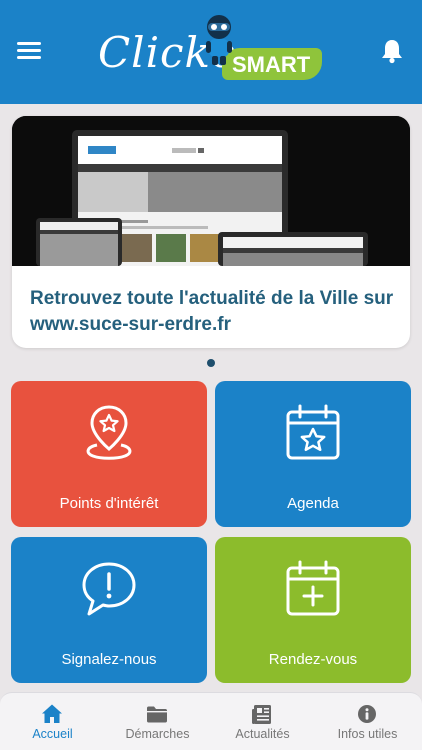 The image size is (422, 750). I want to click on map-pin-star-icon, so click(109, 432).